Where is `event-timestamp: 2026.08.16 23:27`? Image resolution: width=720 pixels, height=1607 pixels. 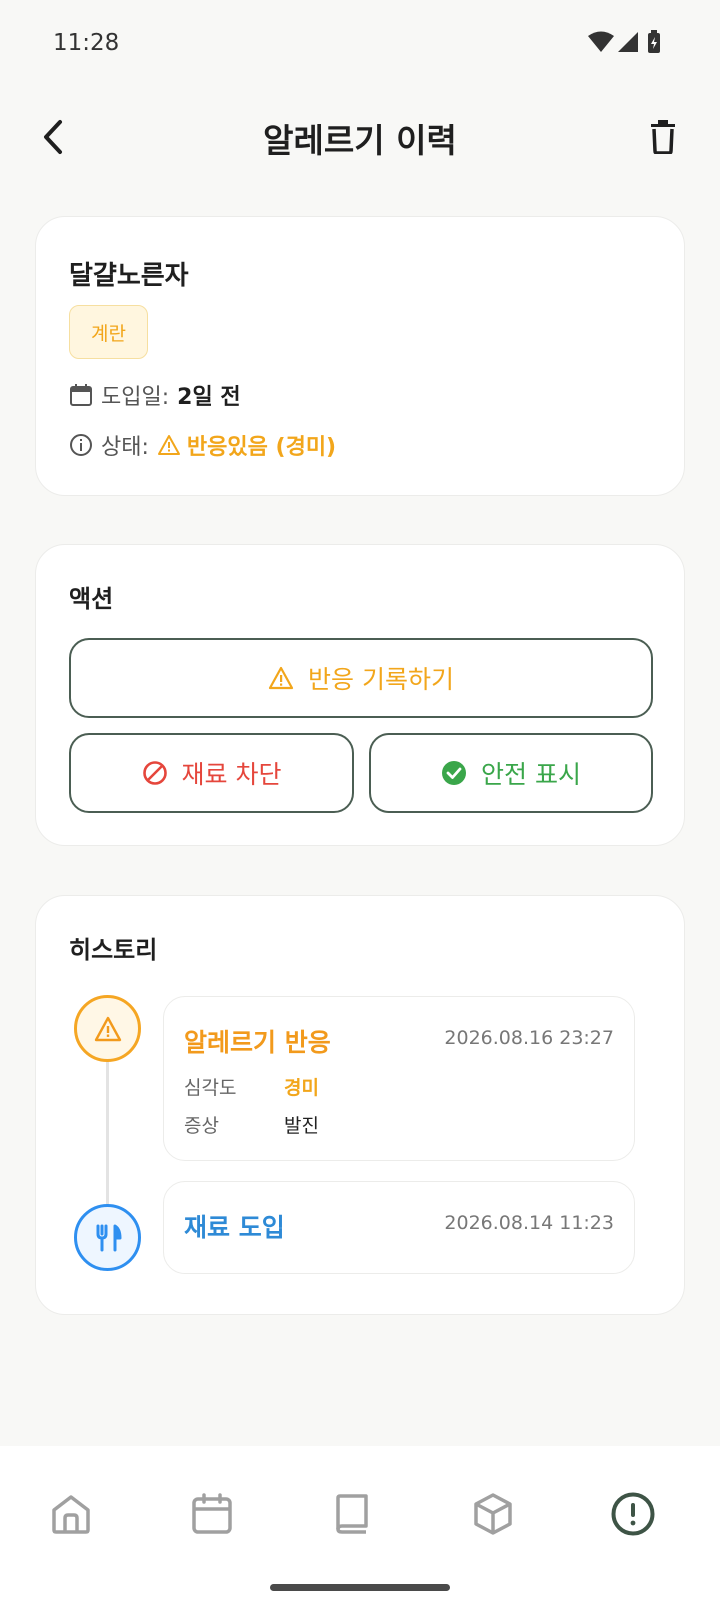
event-timestamp: 2026.08.16 23:27 is located at coordinates (529, 1038).